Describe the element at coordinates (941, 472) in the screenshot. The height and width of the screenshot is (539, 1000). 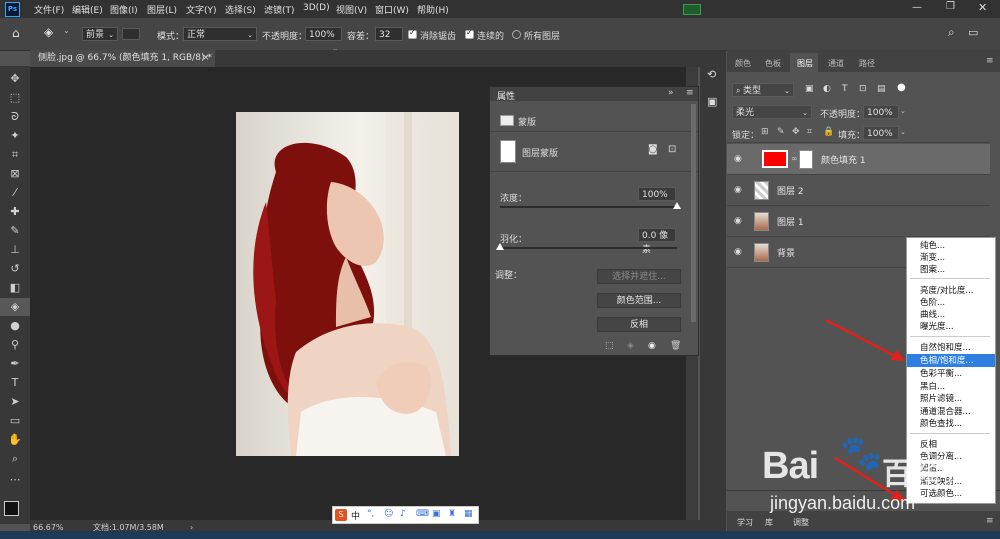
I see `watermark-jingyan: 经验` at that location.